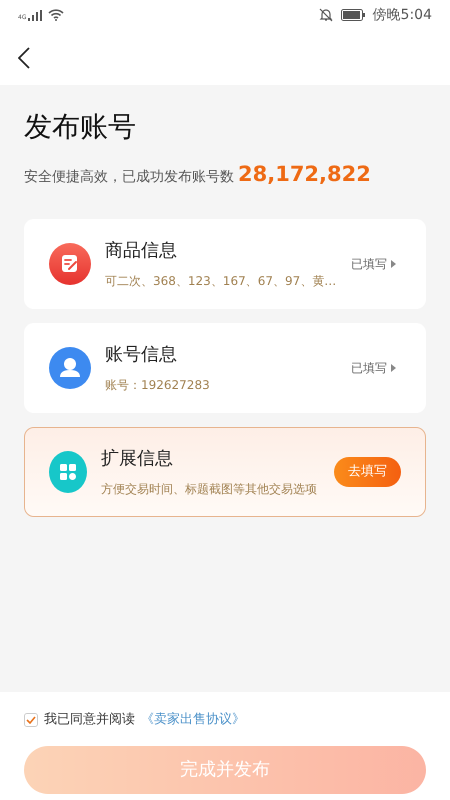 Image resolution: width=450 pixels, height=800 pixels. What do you see at coordinates (225, 263) in the screenshot?
I see `info-card: 商品信息 可二次、368、123、167、67、97、黄… 已填写` at bounding box center [225, 263].